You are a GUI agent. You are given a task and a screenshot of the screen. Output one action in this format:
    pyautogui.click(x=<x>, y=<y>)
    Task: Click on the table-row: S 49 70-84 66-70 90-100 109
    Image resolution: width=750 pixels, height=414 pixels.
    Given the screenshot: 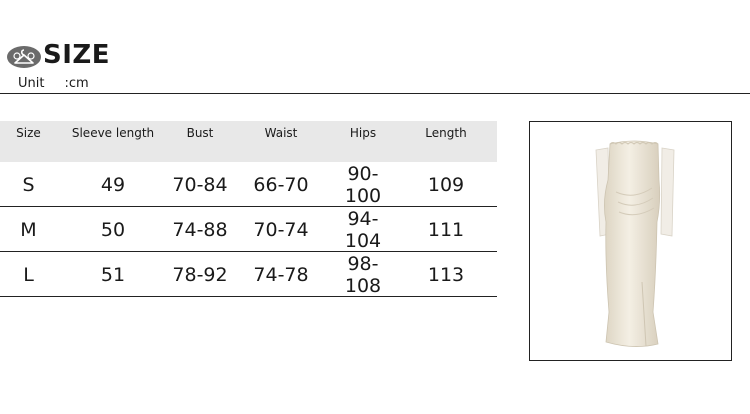 What is the action you would take?
    pyautogui.click(x=248, y=184)
    